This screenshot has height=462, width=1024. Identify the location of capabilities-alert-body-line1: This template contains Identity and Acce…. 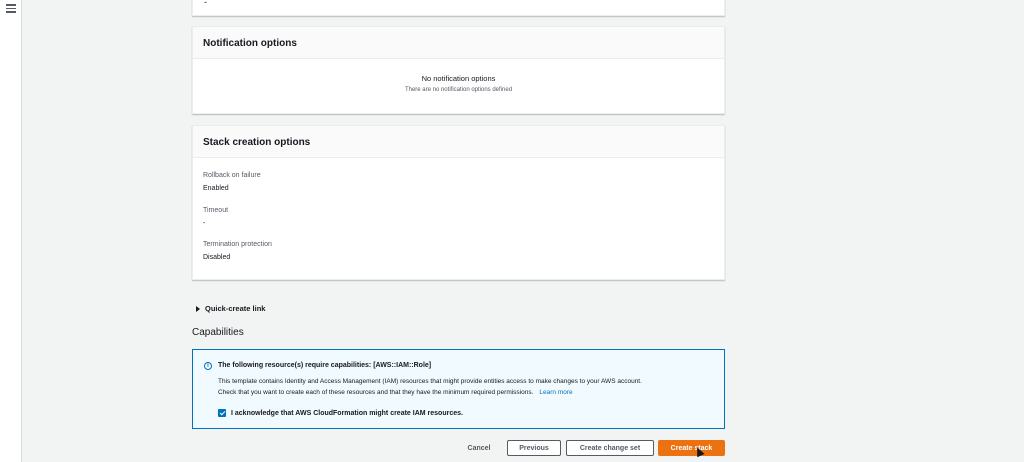
(430, 381).